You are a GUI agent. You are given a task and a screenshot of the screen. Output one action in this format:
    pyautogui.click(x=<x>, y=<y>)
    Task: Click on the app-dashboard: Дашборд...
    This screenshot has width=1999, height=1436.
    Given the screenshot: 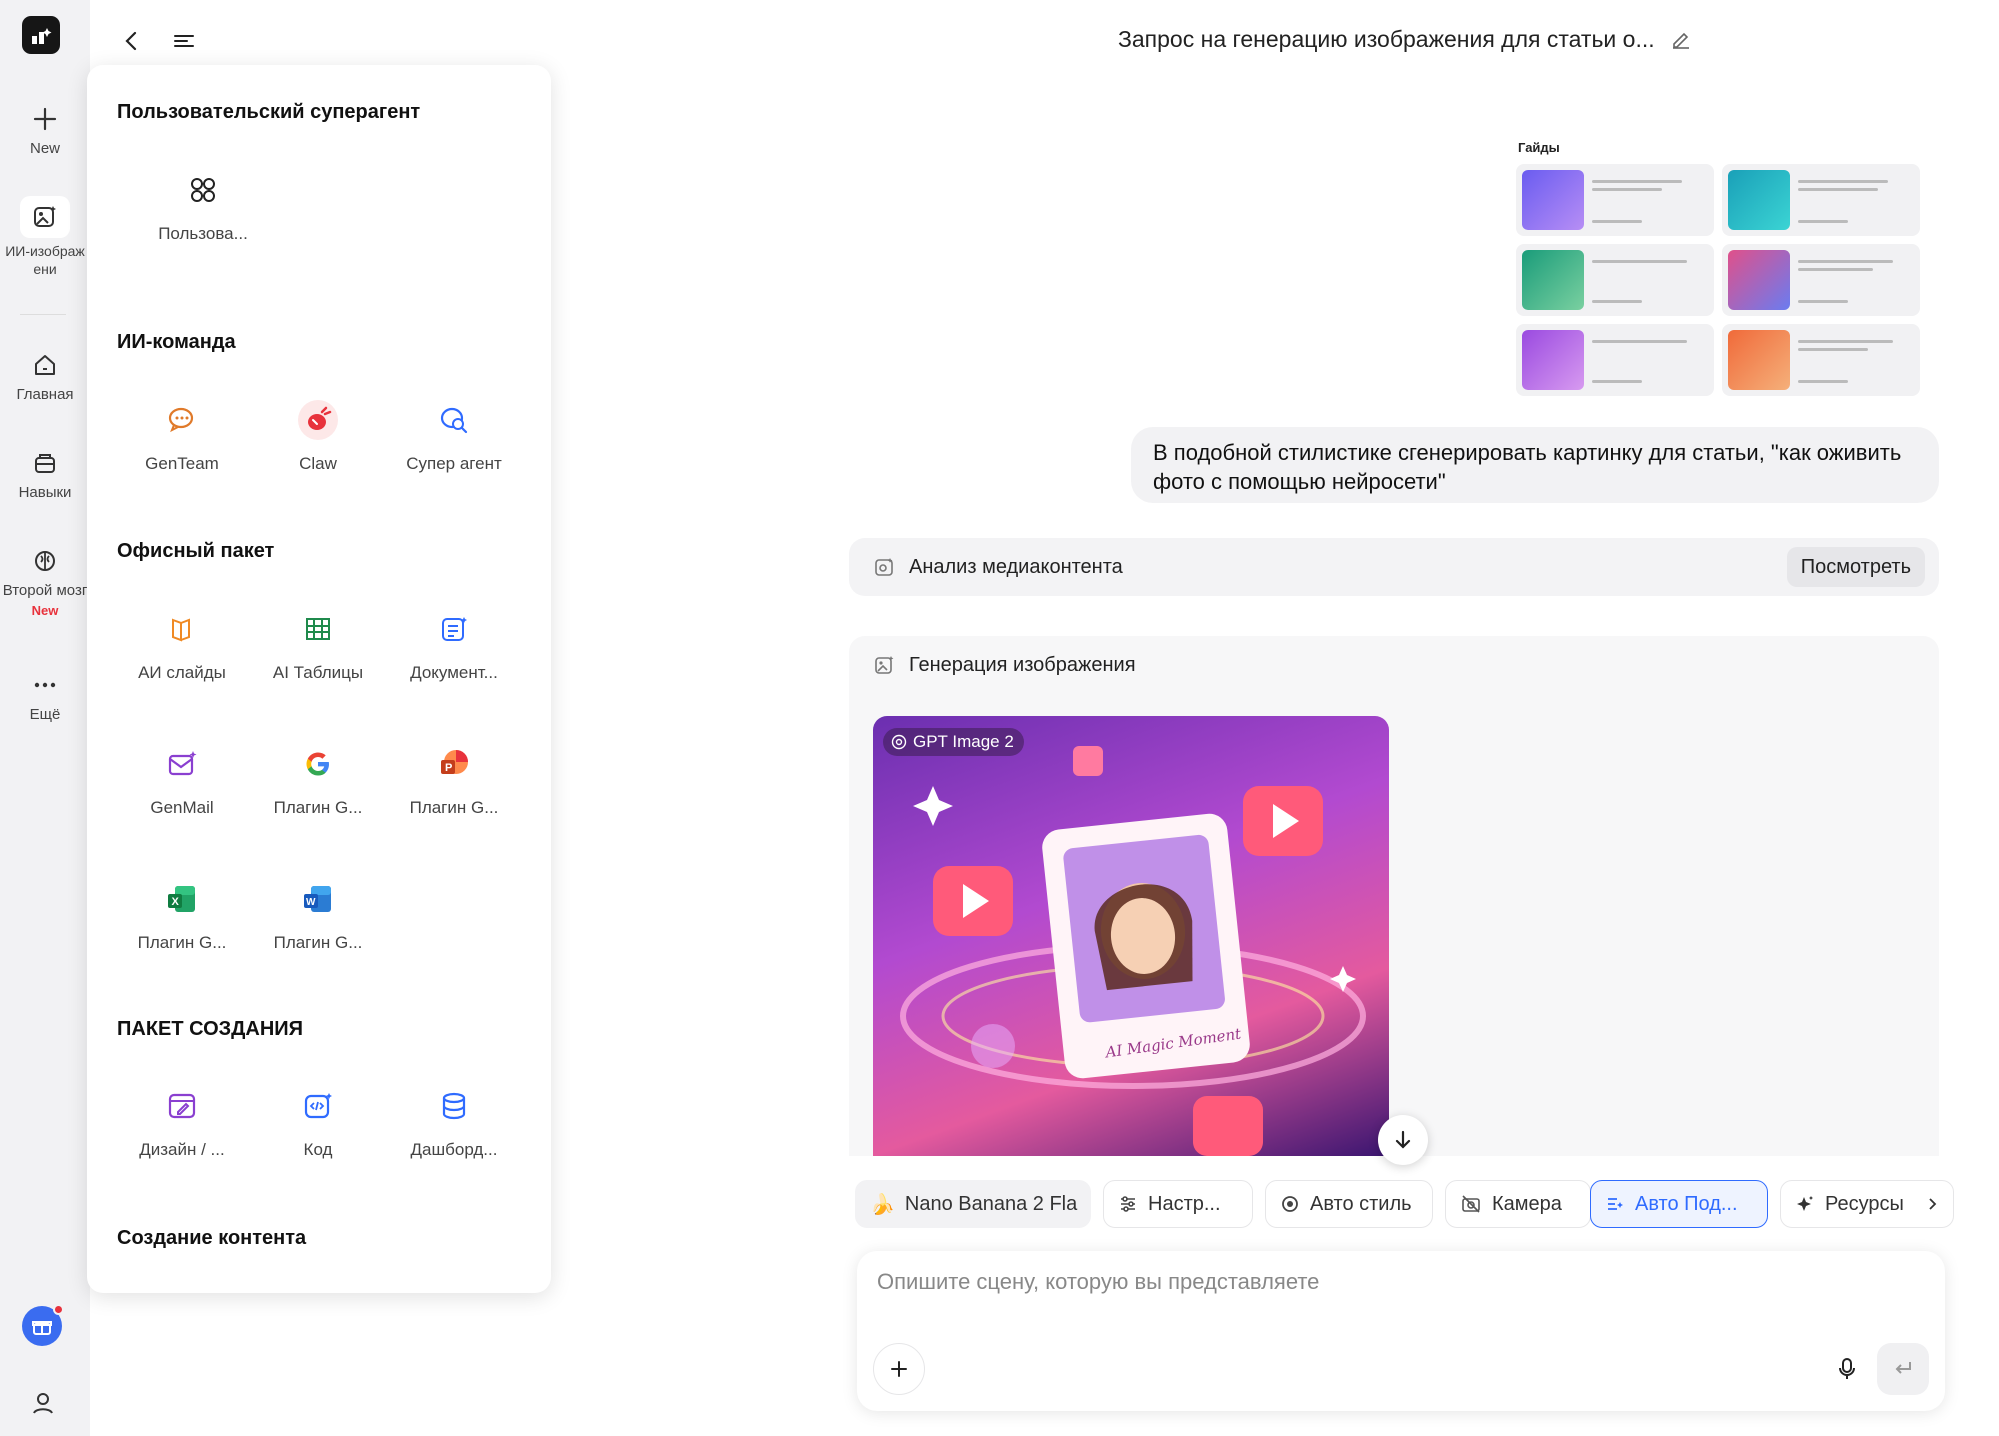 What is the action you would take?
    pyautogui.click(x=454, y=1123)
    